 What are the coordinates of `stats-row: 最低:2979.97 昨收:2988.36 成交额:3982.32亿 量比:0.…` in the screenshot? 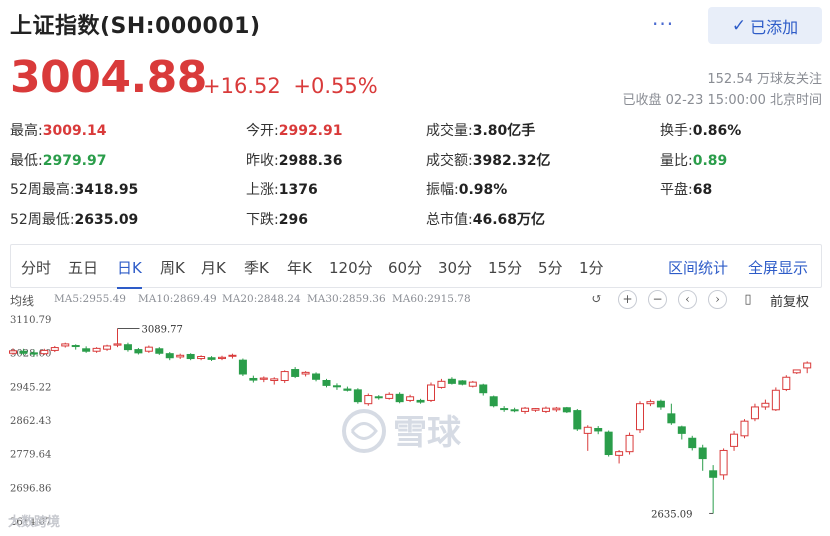 It's located at (417, 165).